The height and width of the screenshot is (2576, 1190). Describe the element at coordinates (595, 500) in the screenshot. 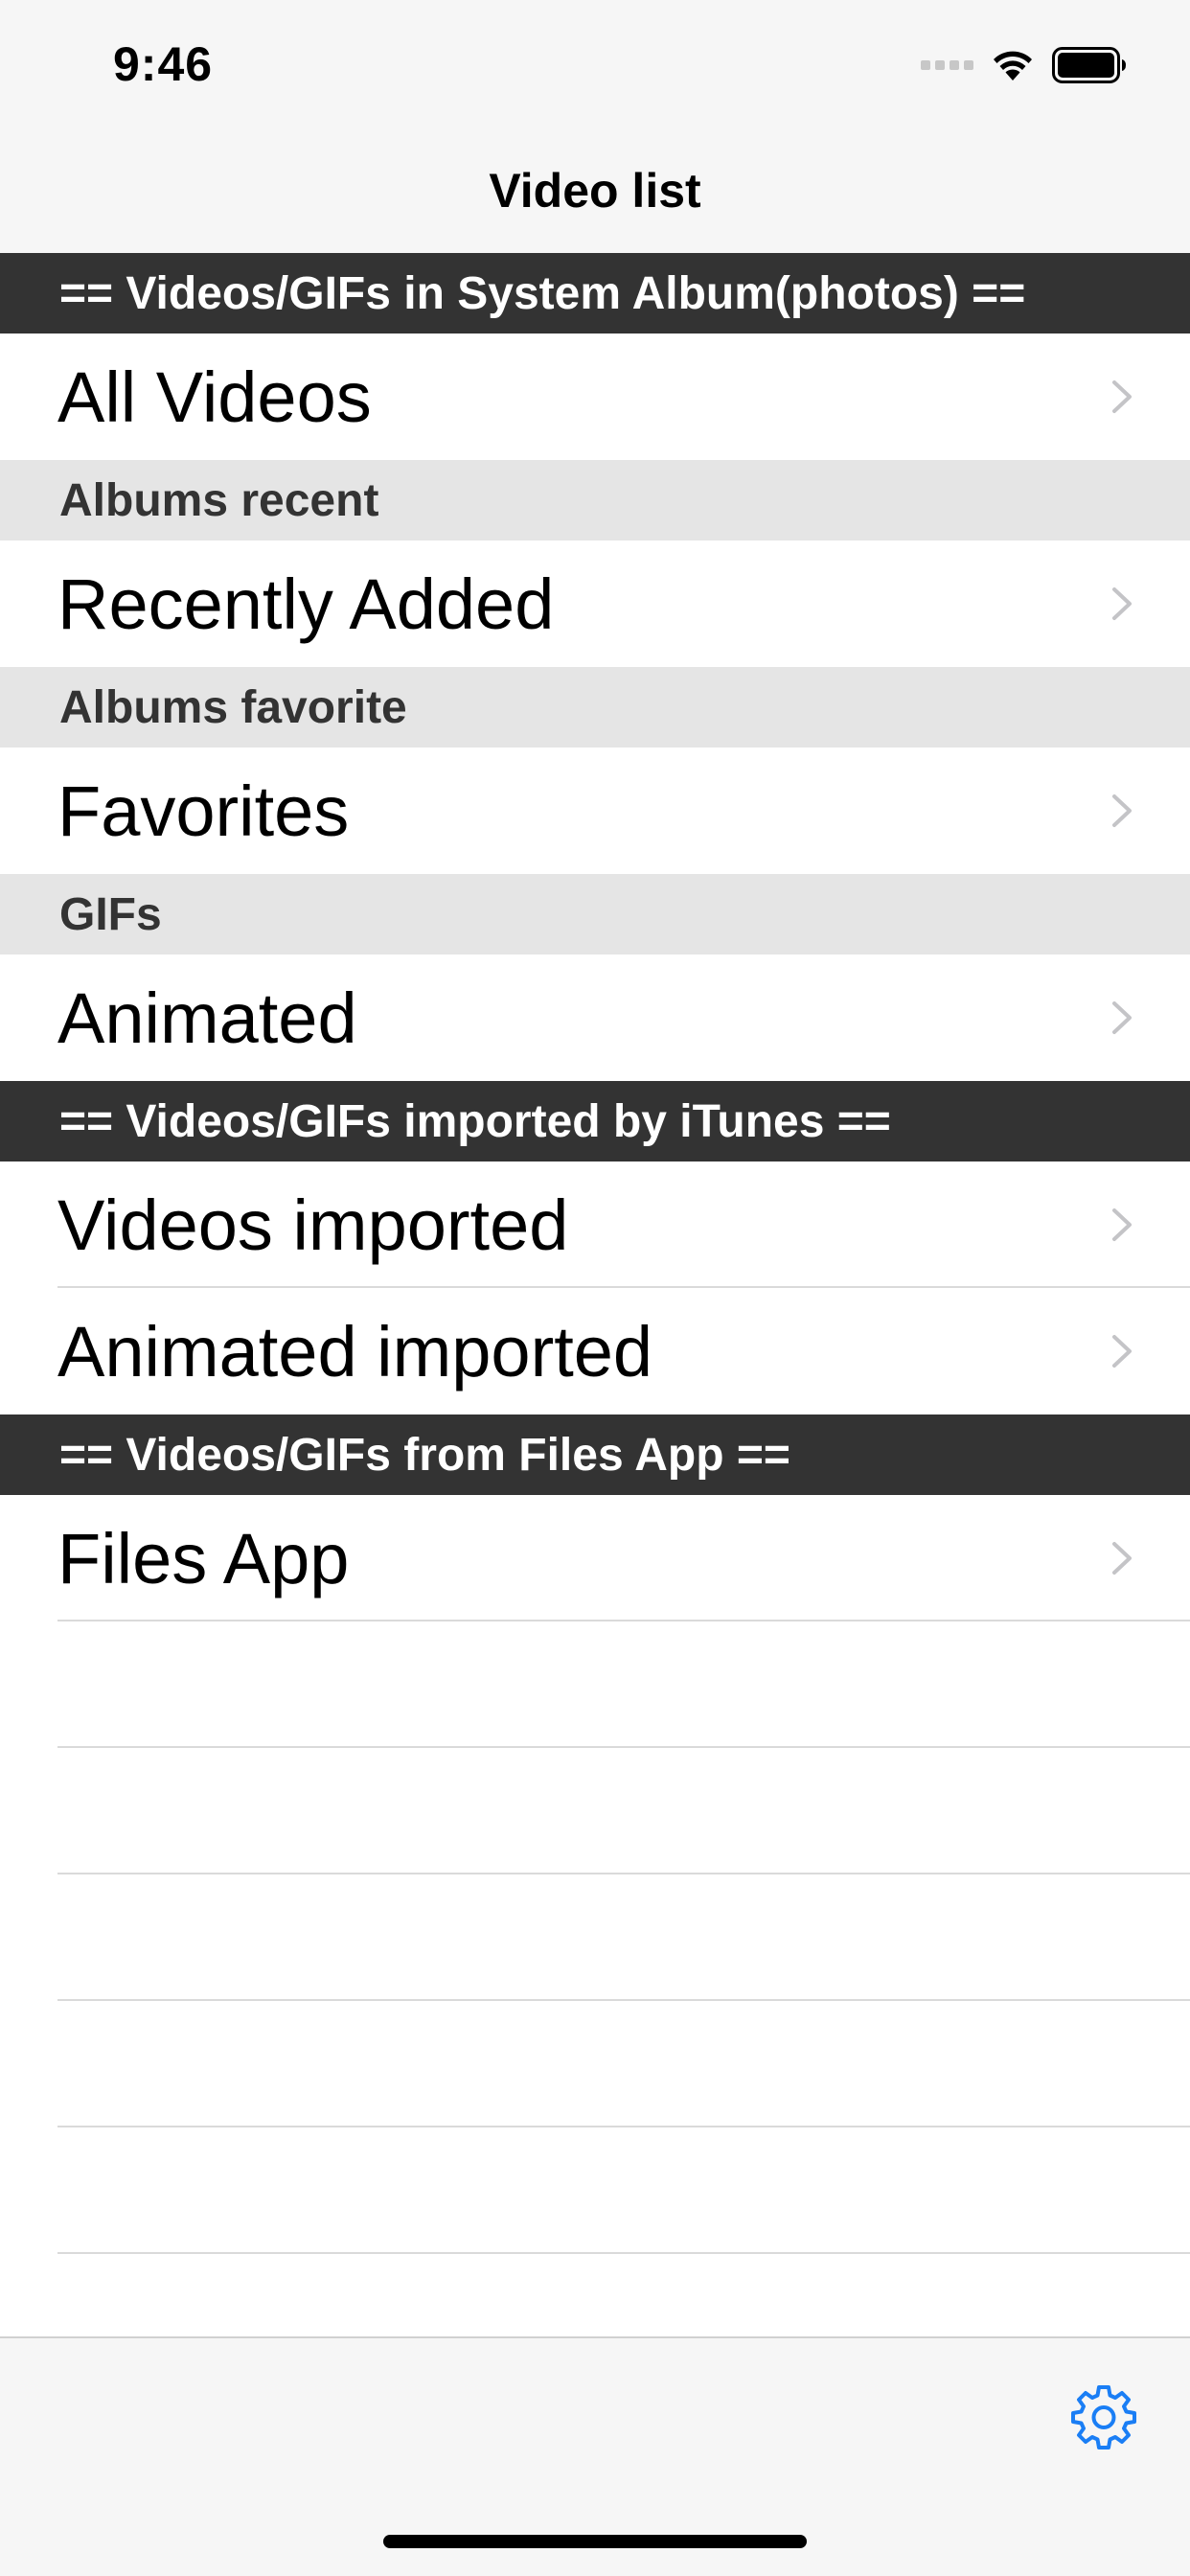

I see `section-header-albums-recent: Albums recent` at that location.